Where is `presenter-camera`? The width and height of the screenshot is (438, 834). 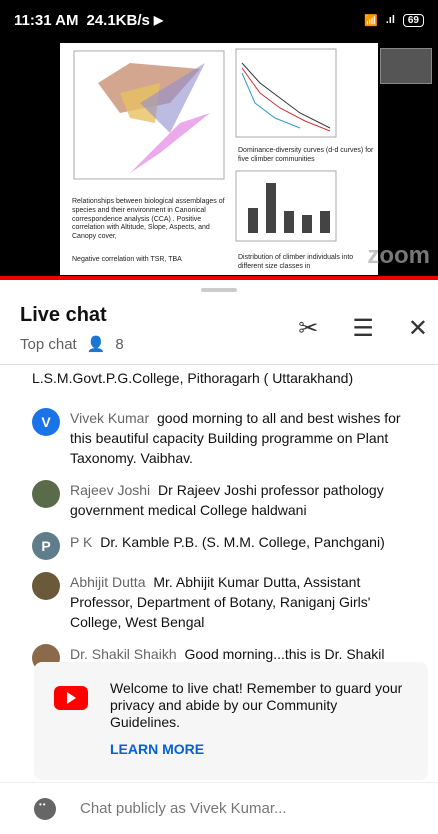
presenter-camera is located at coordinates (406, 66).